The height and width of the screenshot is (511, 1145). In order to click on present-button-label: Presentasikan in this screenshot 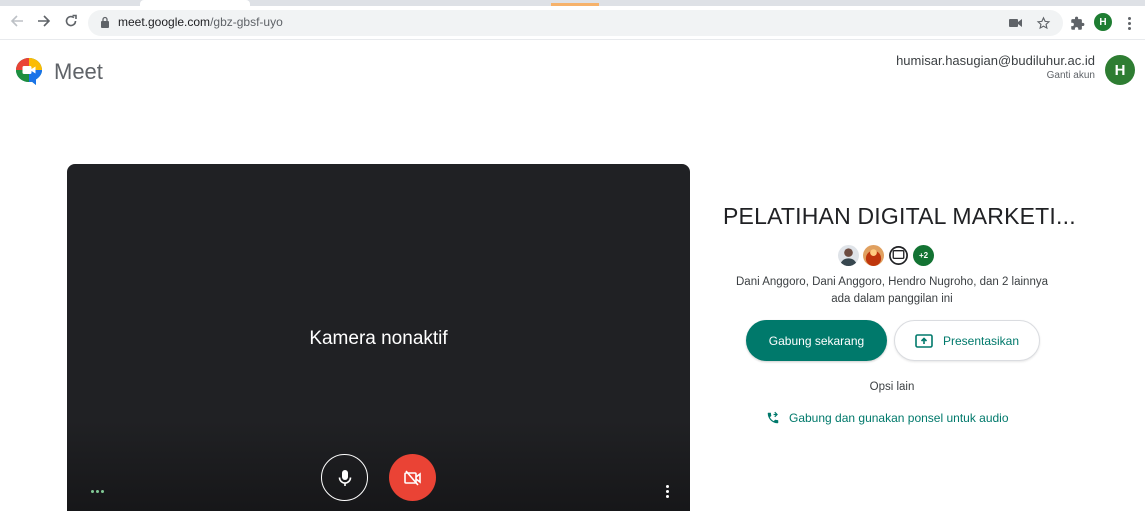, I will do `click(981, 340)`.